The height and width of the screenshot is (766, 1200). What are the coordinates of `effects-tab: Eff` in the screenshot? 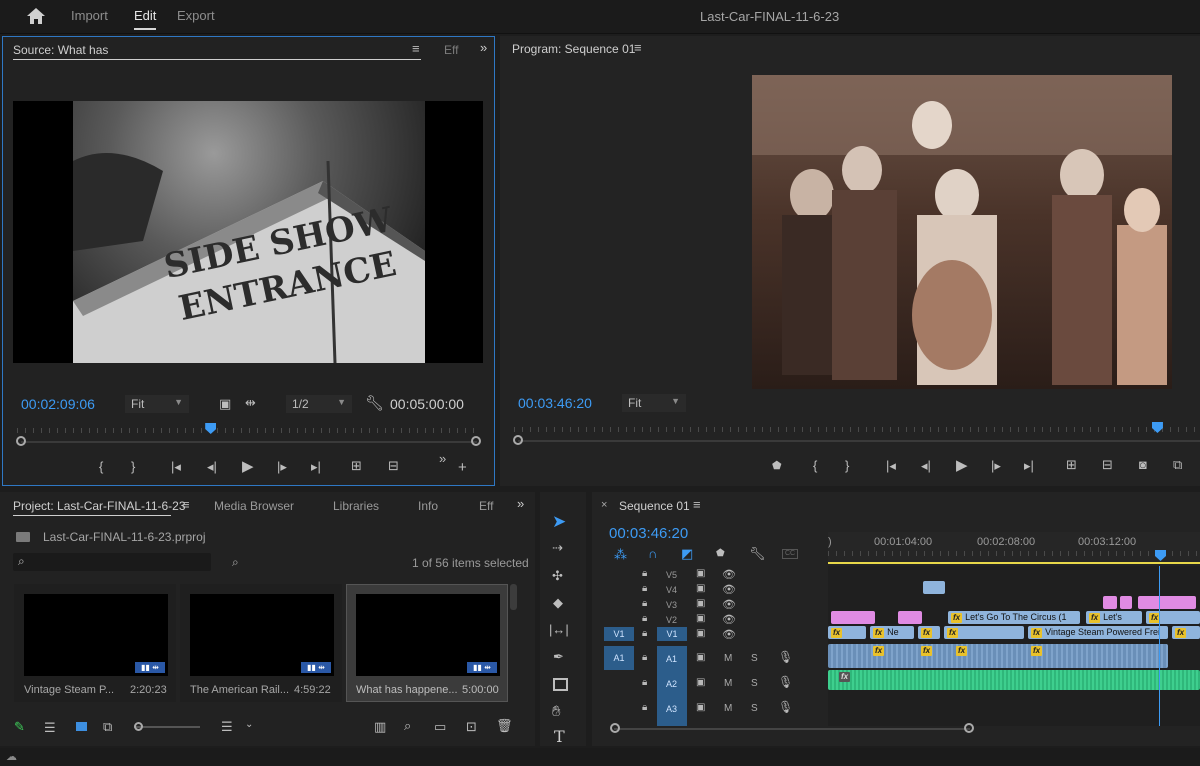 It's located at (451, 50).